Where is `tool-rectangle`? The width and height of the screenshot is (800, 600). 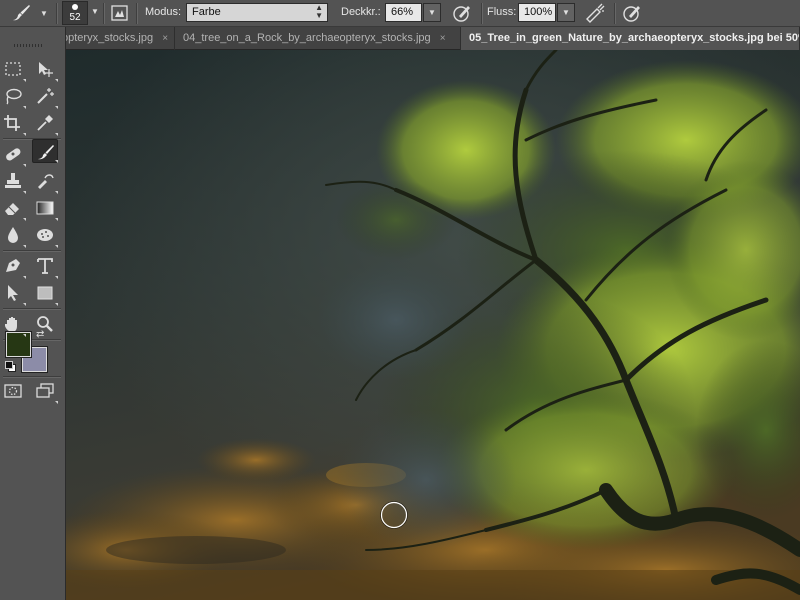
tool-rectangle is located at coordinates (45, 293).